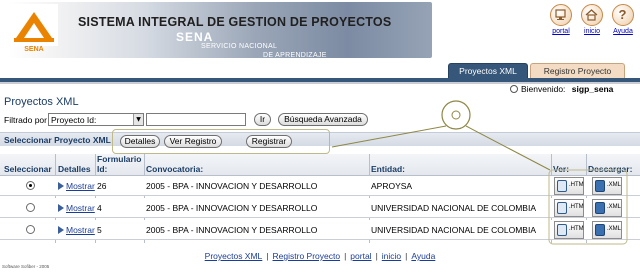 This screenshot has width=640, height=272. What do you see at coordinates (26, 266) in the screenshot?
I see `copyright: Software Sofiber - 2005` at bounding box center [26, 266].